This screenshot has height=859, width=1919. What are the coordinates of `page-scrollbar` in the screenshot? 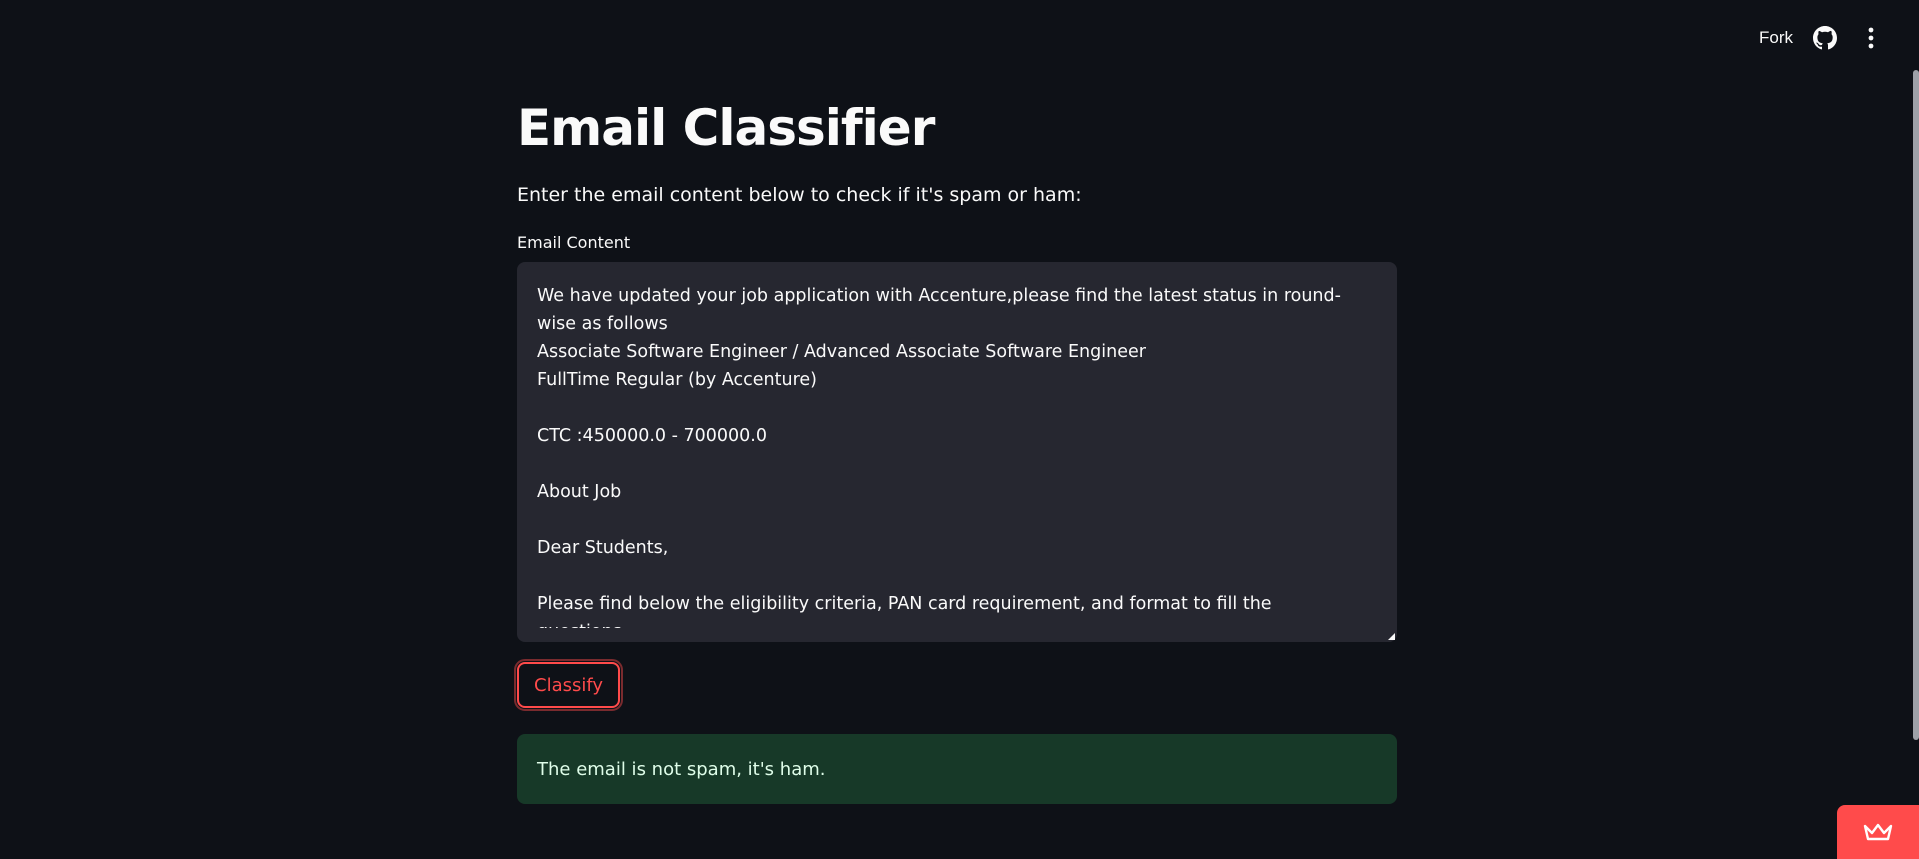 It's located at (1916, 405).